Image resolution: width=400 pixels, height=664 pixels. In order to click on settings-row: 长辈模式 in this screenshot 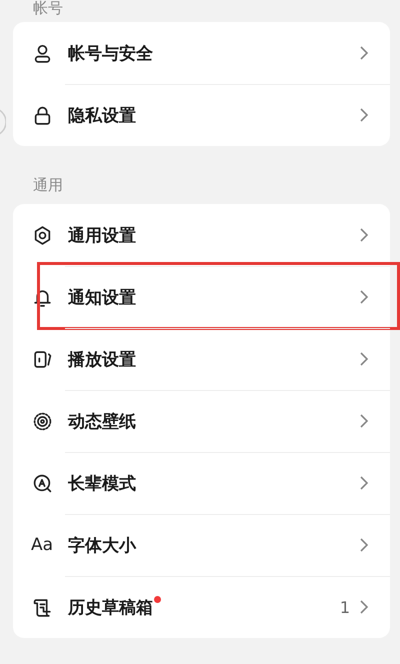, I will do `click(201, 483)`.